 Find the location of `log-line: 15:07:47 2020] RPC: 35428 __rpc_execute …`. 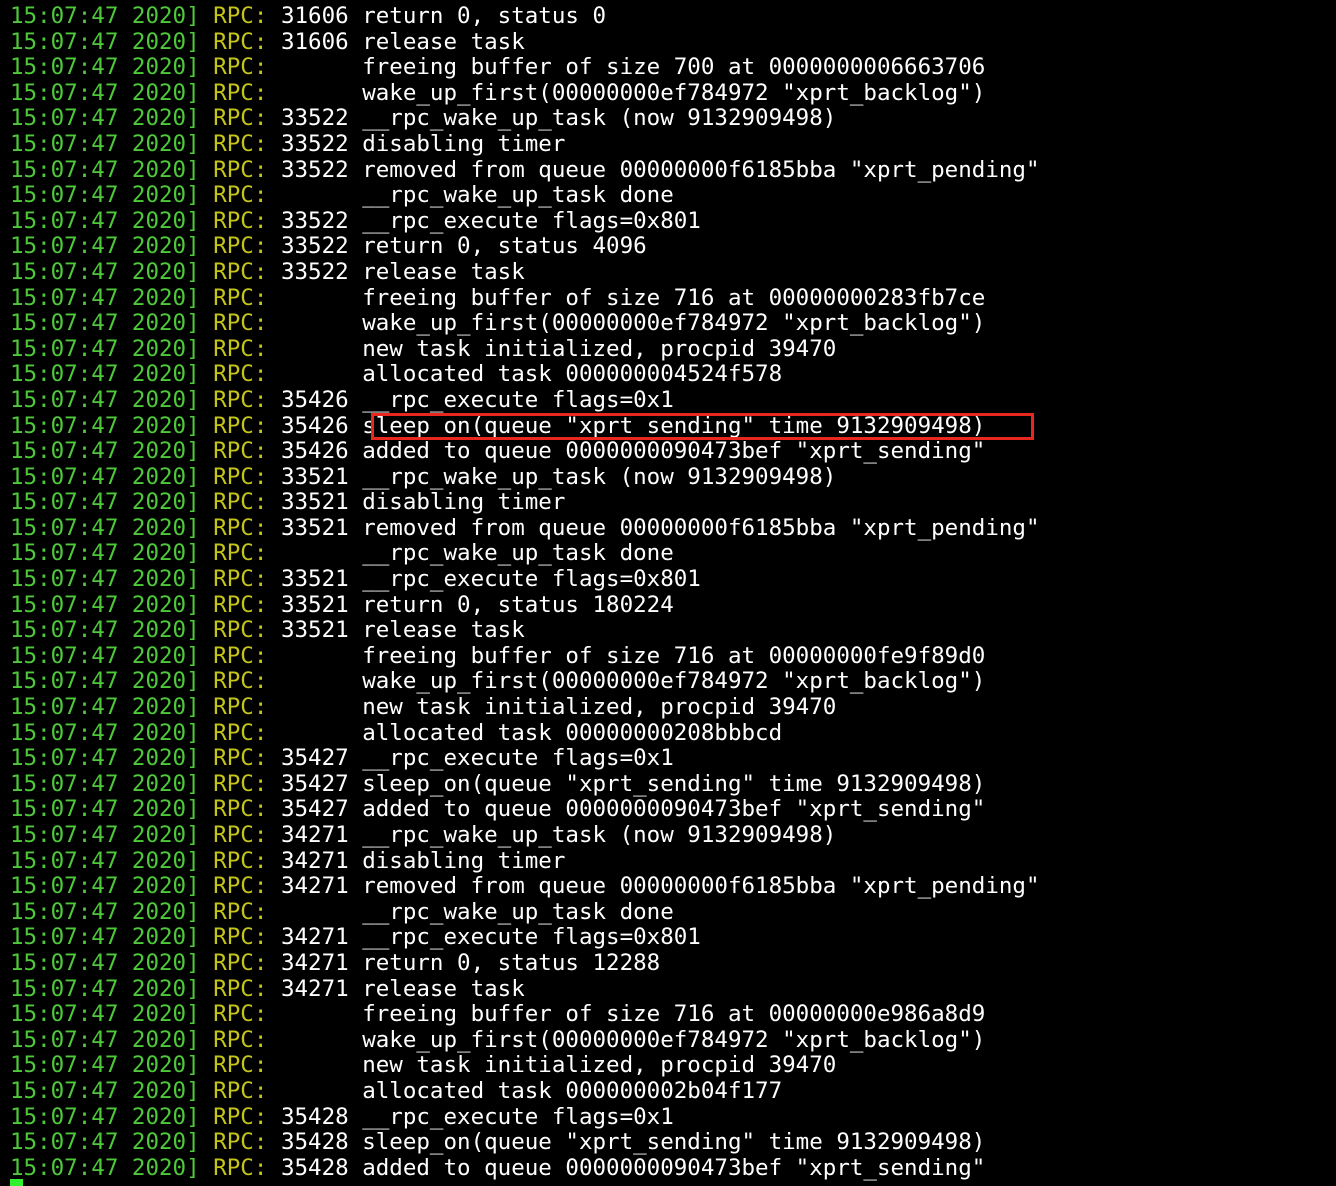

log-line: 15:07:47 2020] RPC: 35428 __rpc_execute … is located at coordinates (525, 1117).